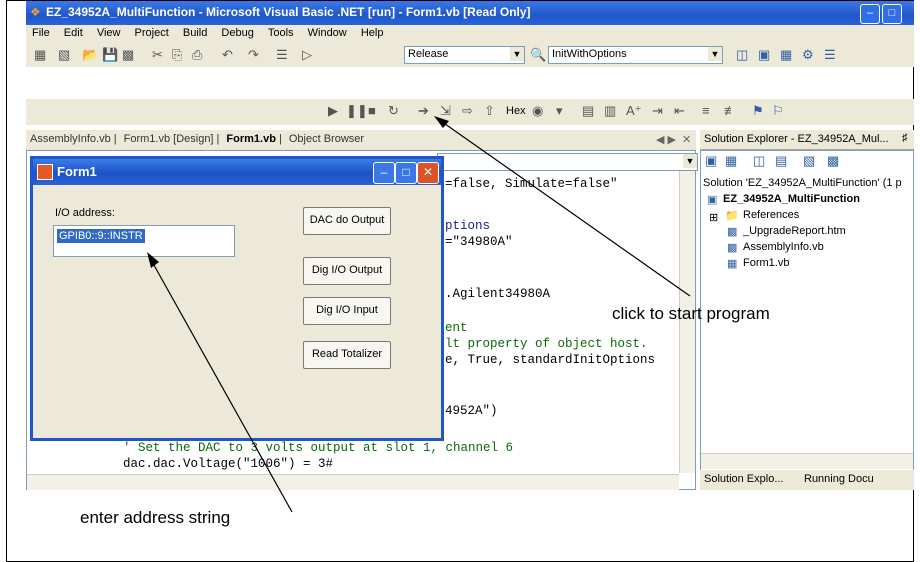 Image resolution: width=920 pixels, height=562 pixels. What do you see at coordinates (564, 207) in the screenshot?
I see `start-program-arrow` at bounding box center [564, 207].